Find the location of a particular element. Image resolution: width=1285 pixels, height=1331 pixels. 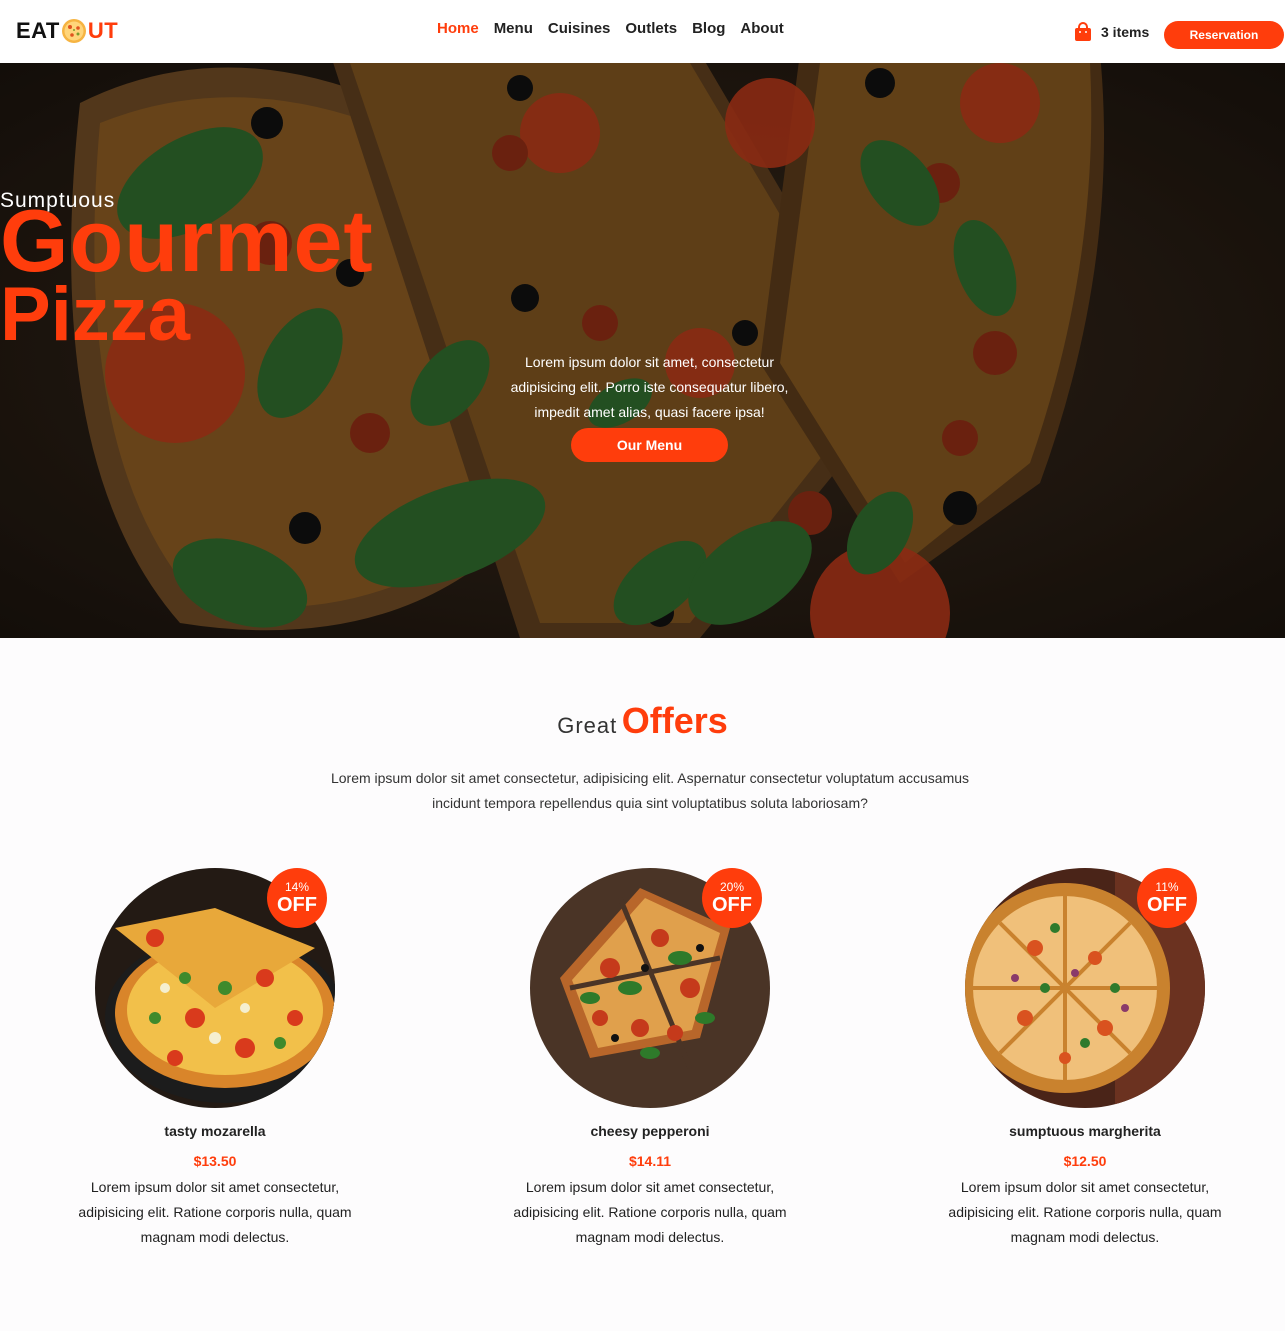

discount-badge: 14% OFF is located at coordinates (297, 898).